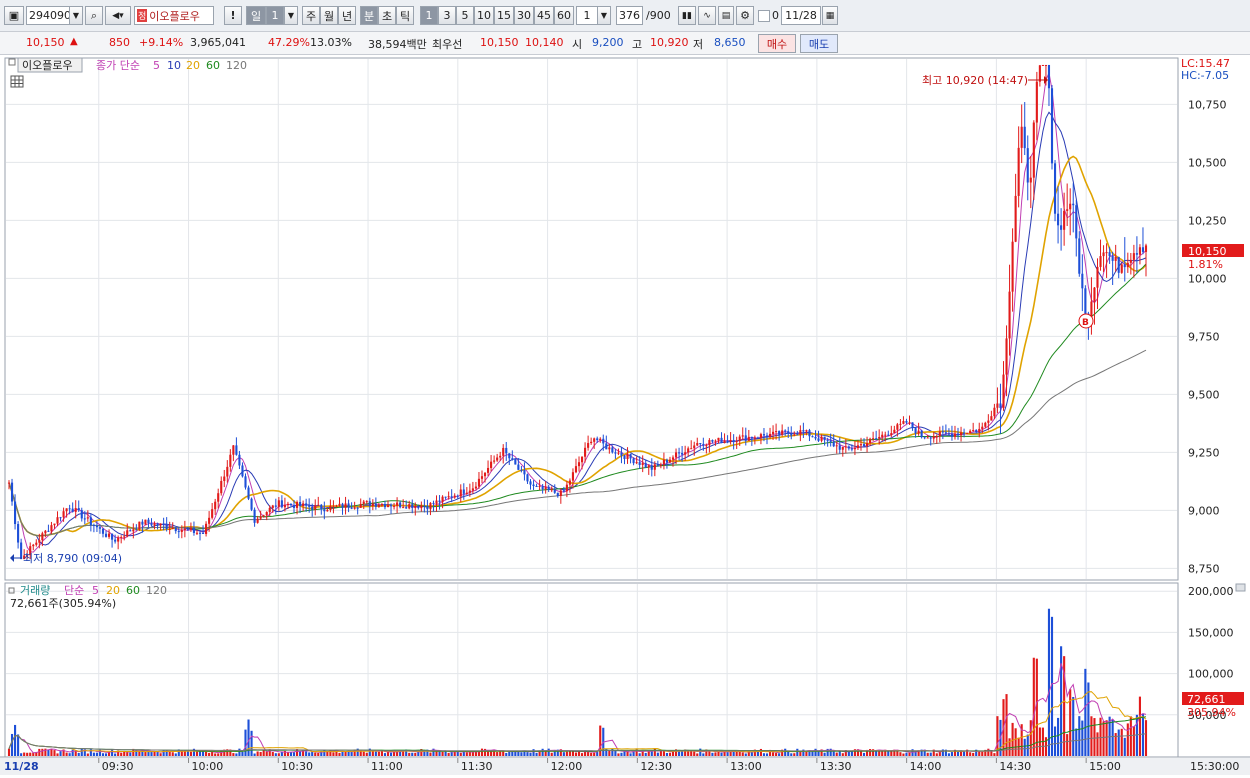  What do you see at coordinates (1204, 568) in the screenshot?
I see `price-tick-label: 8,750` at bounding box center [1204, 568].